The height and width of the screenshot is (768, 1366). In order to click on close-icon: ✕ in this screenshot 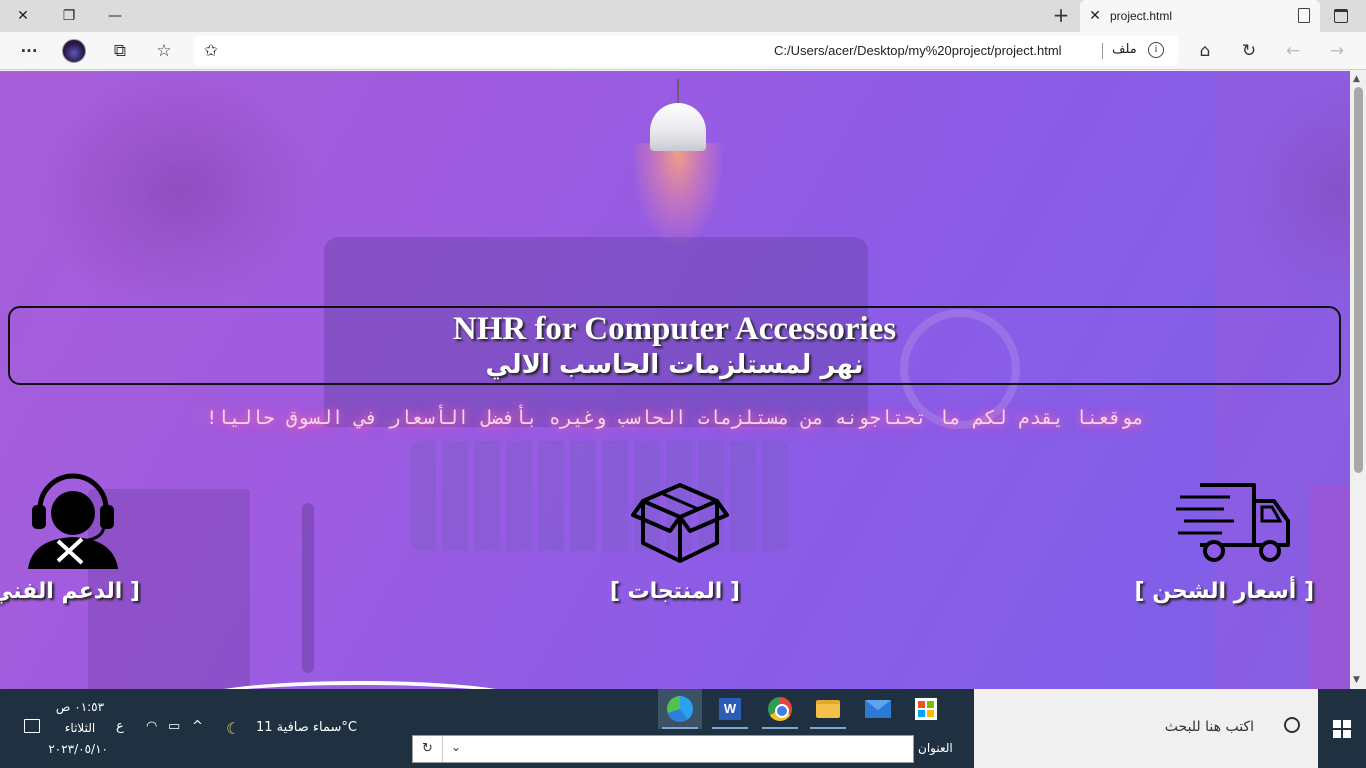, I will do `click(23, 16)`.